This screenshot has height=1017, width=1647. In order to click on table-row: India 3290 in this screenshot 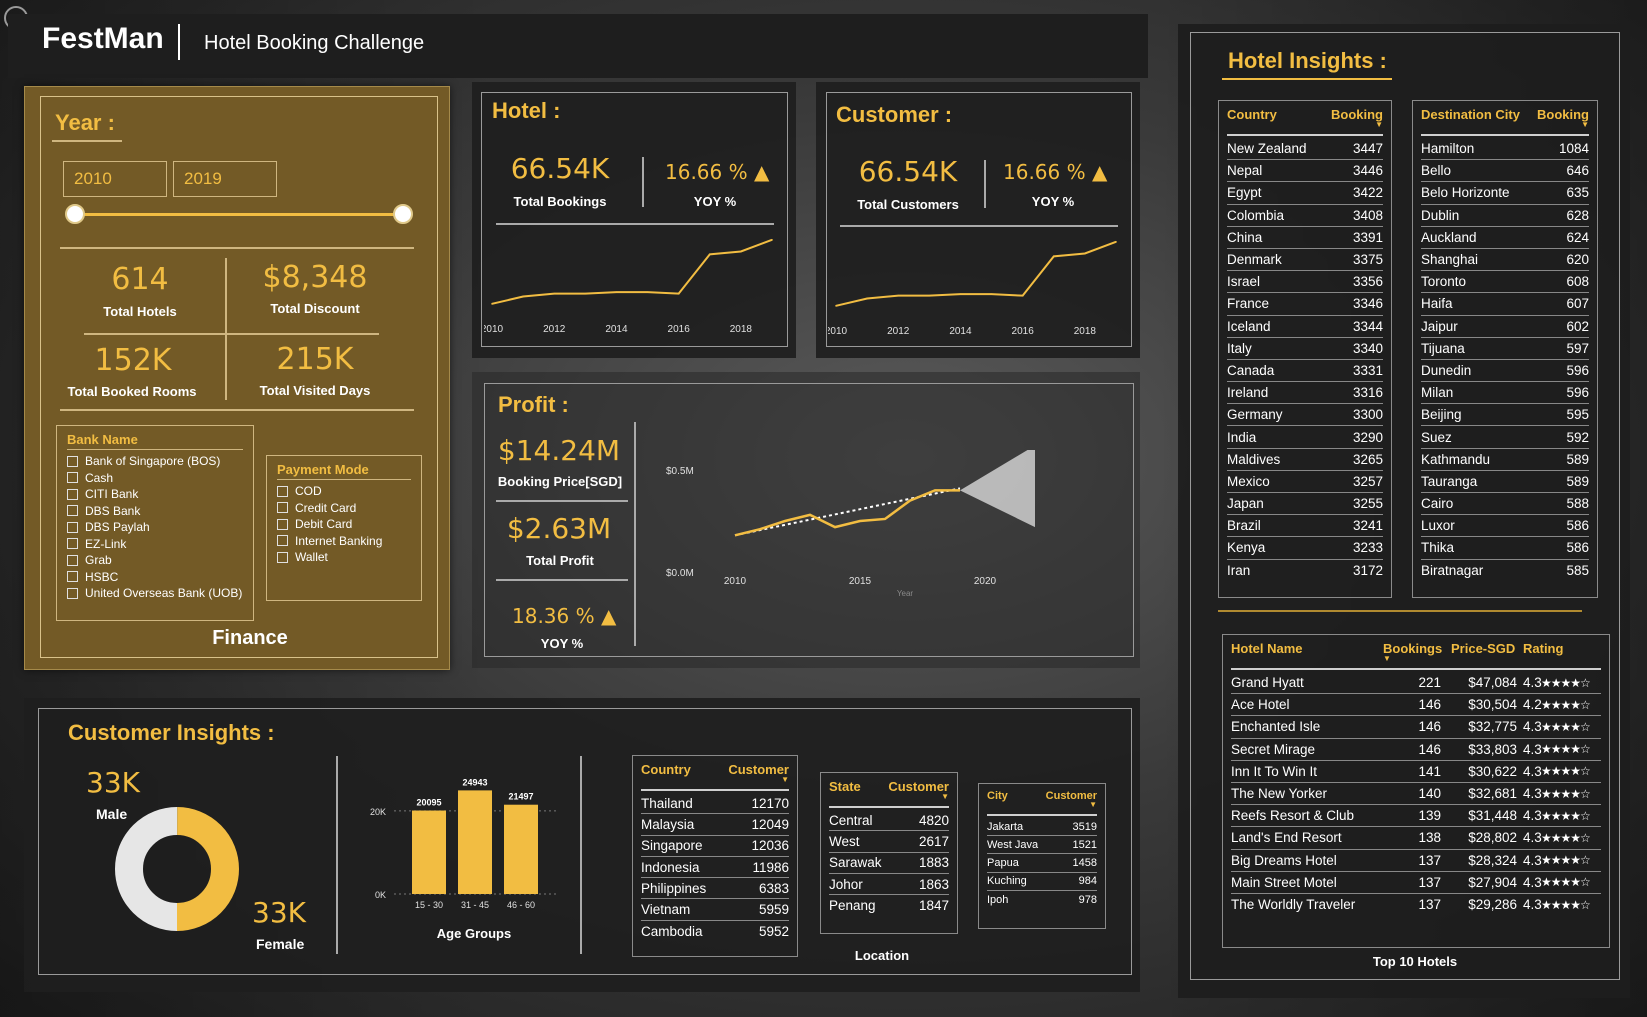, I will do `click(1305, 437)`.